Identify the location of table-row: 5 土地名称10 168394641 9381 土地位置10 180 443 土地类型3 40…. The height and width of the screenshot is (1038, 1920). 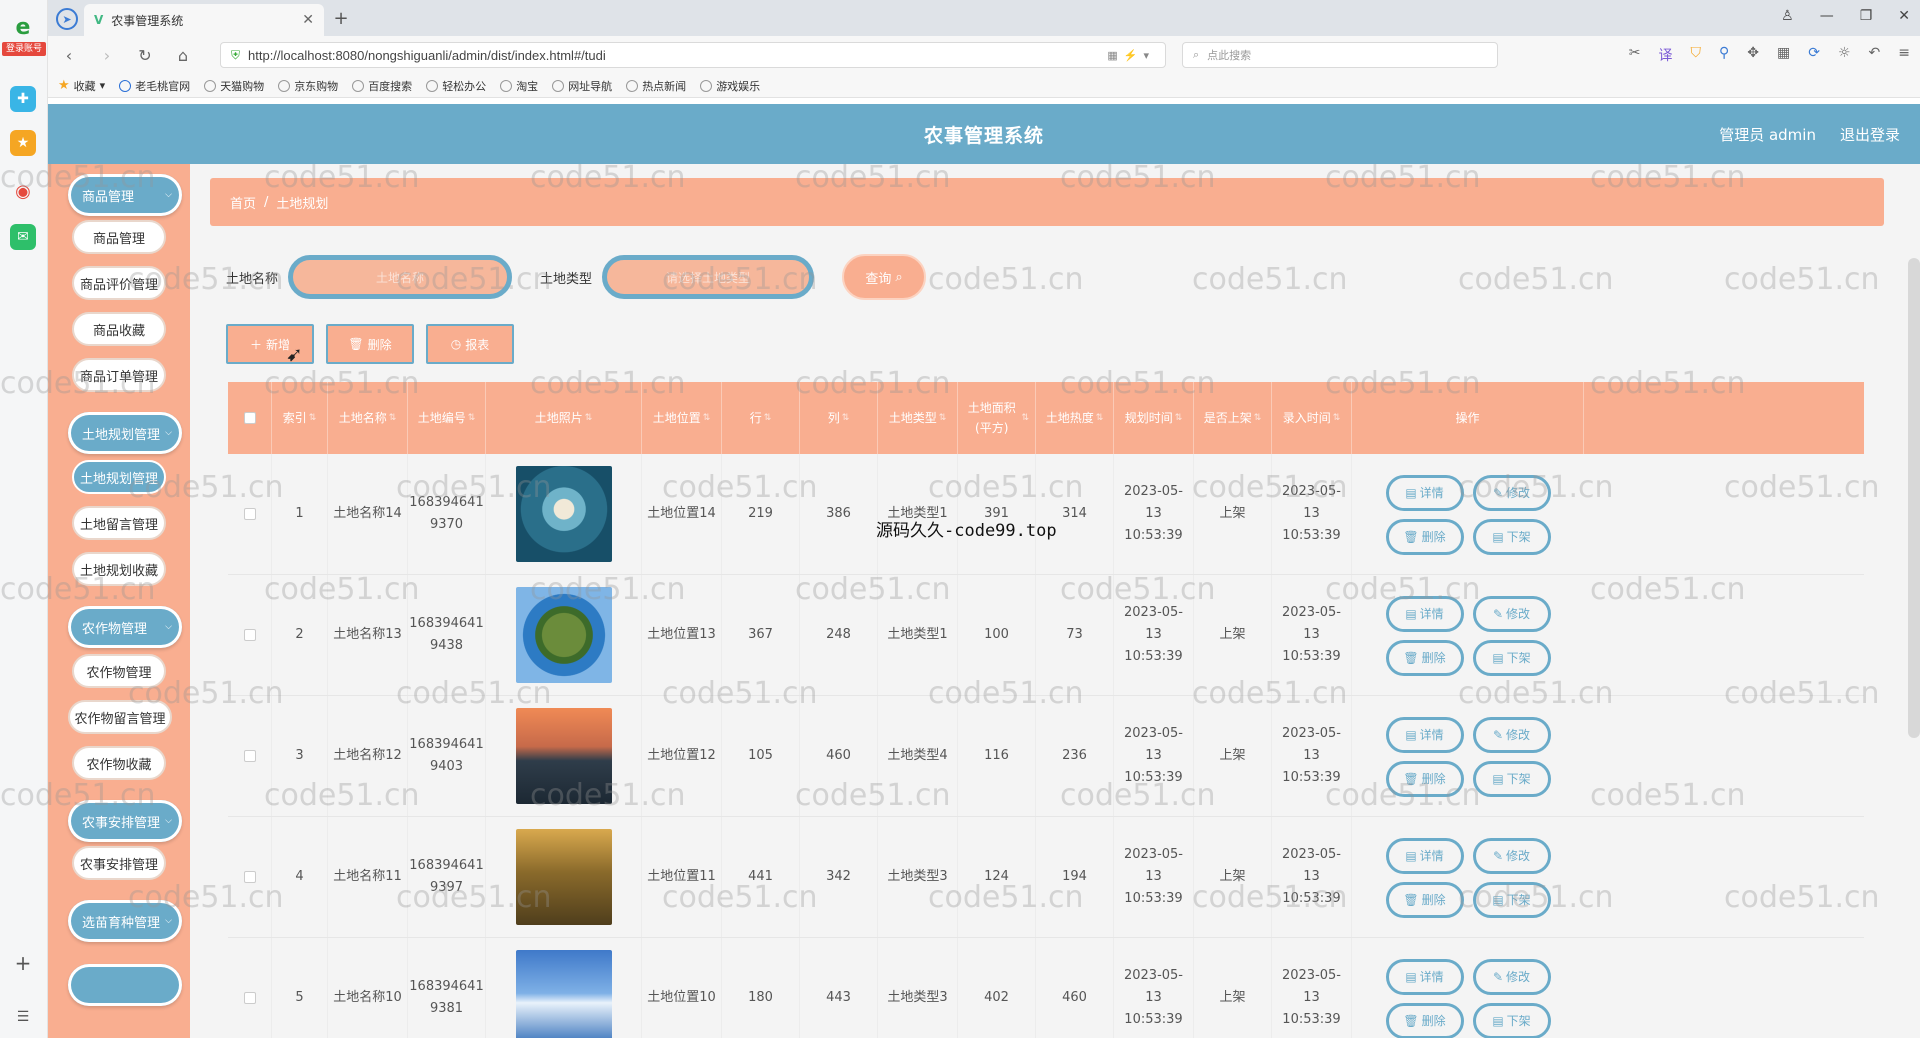
(1046, 988).